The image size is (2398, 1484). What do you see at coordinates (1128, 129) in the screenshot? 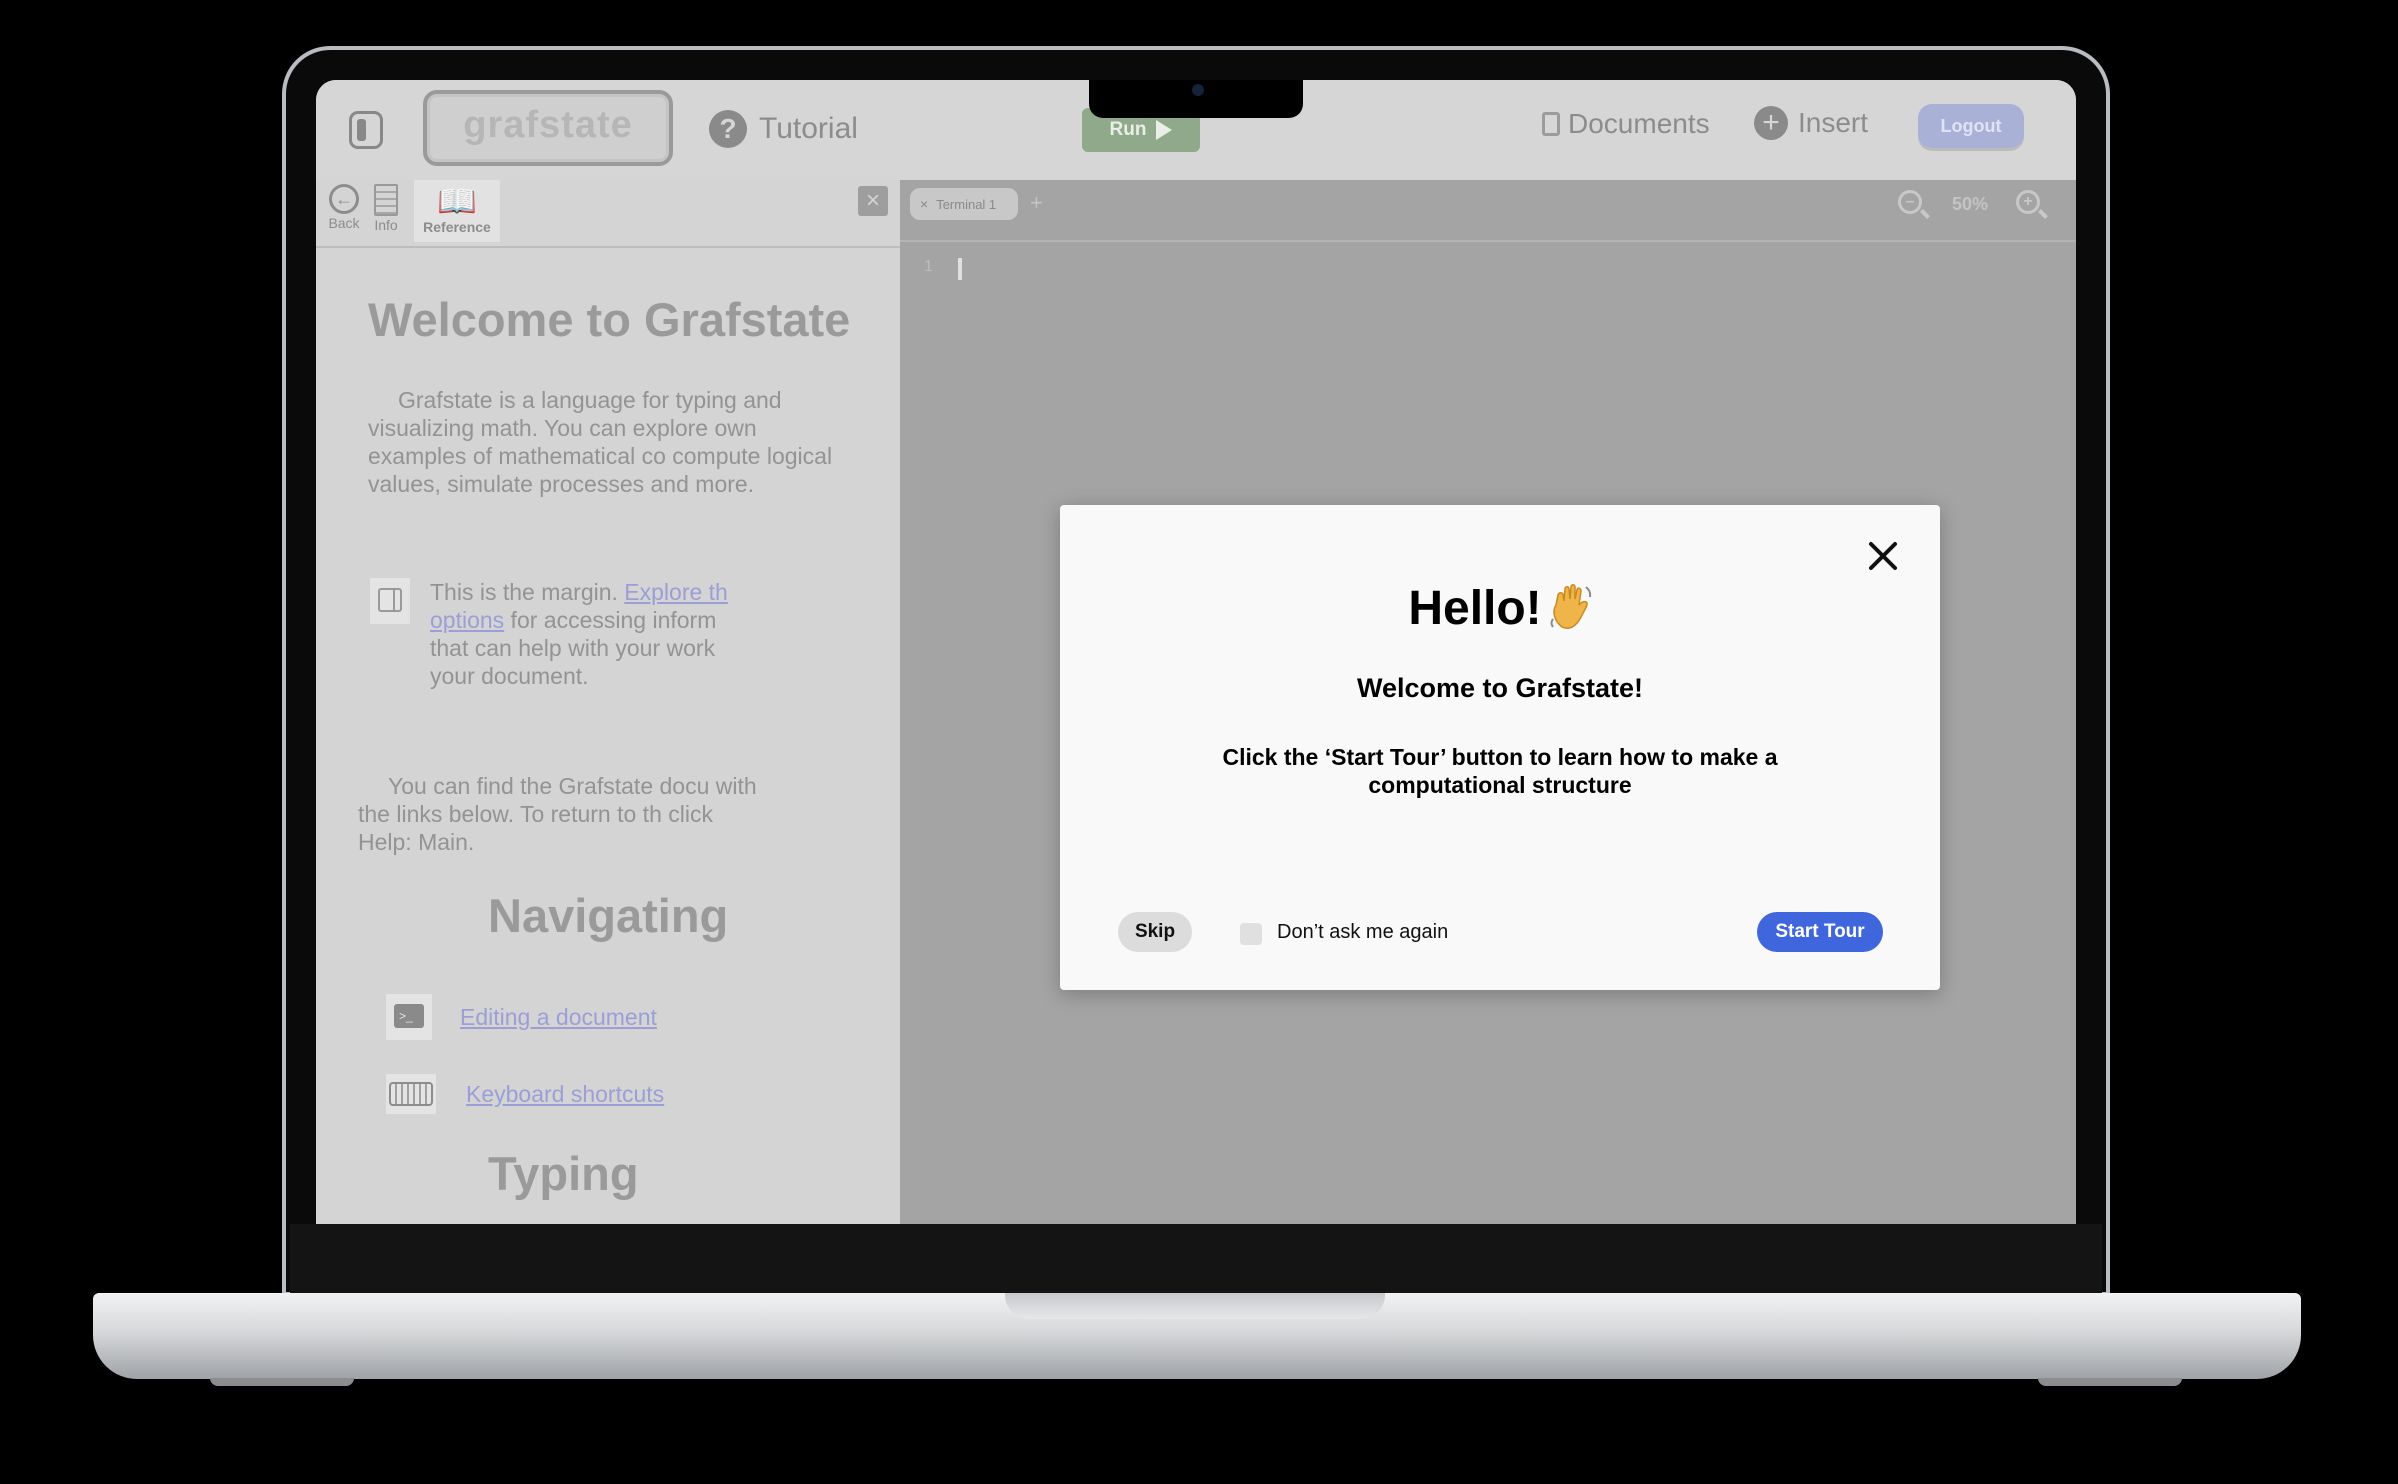
I see `run-label: Run` at bounding box center [1128, 129].